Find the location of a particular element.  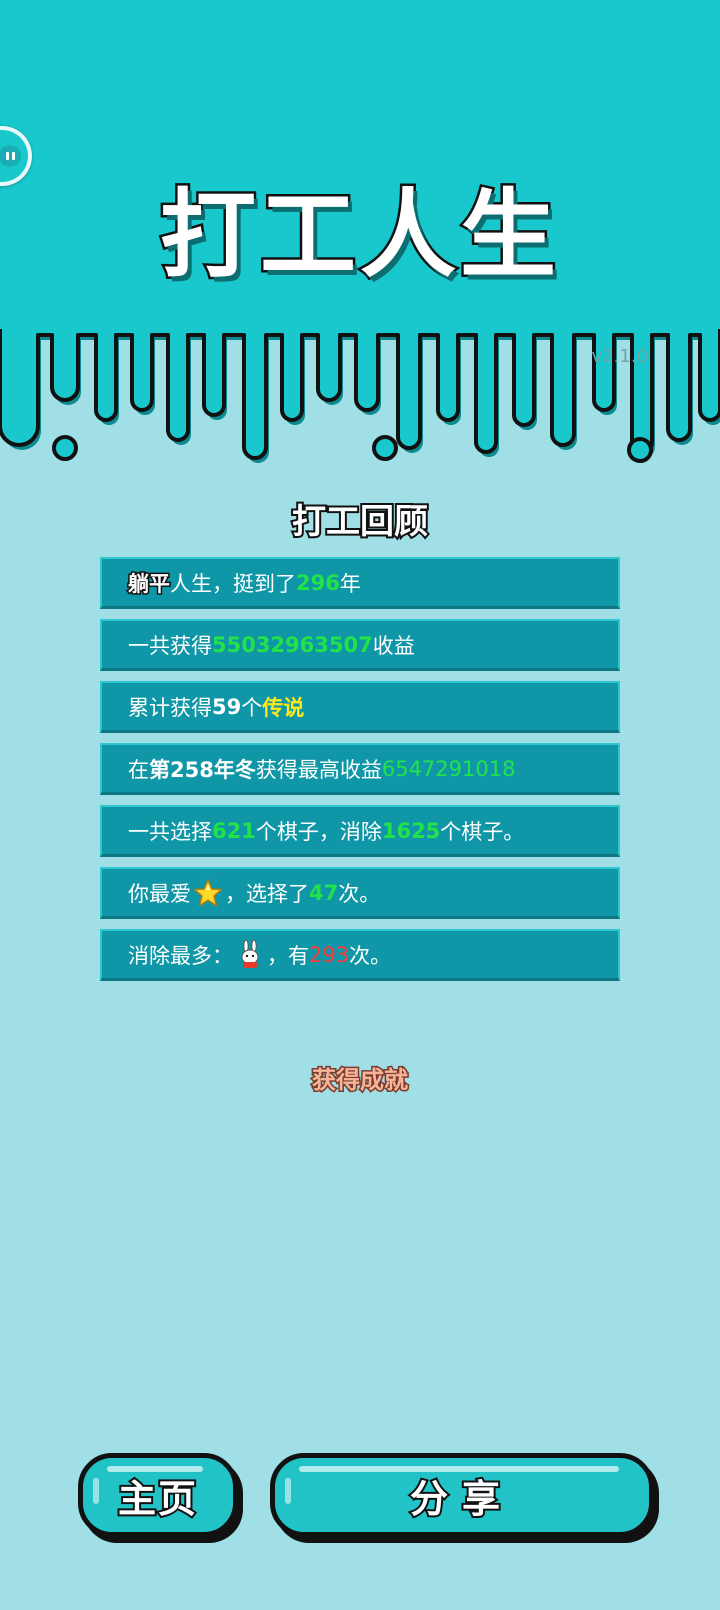

rabbit-icon is located at coordinates (250, 954).